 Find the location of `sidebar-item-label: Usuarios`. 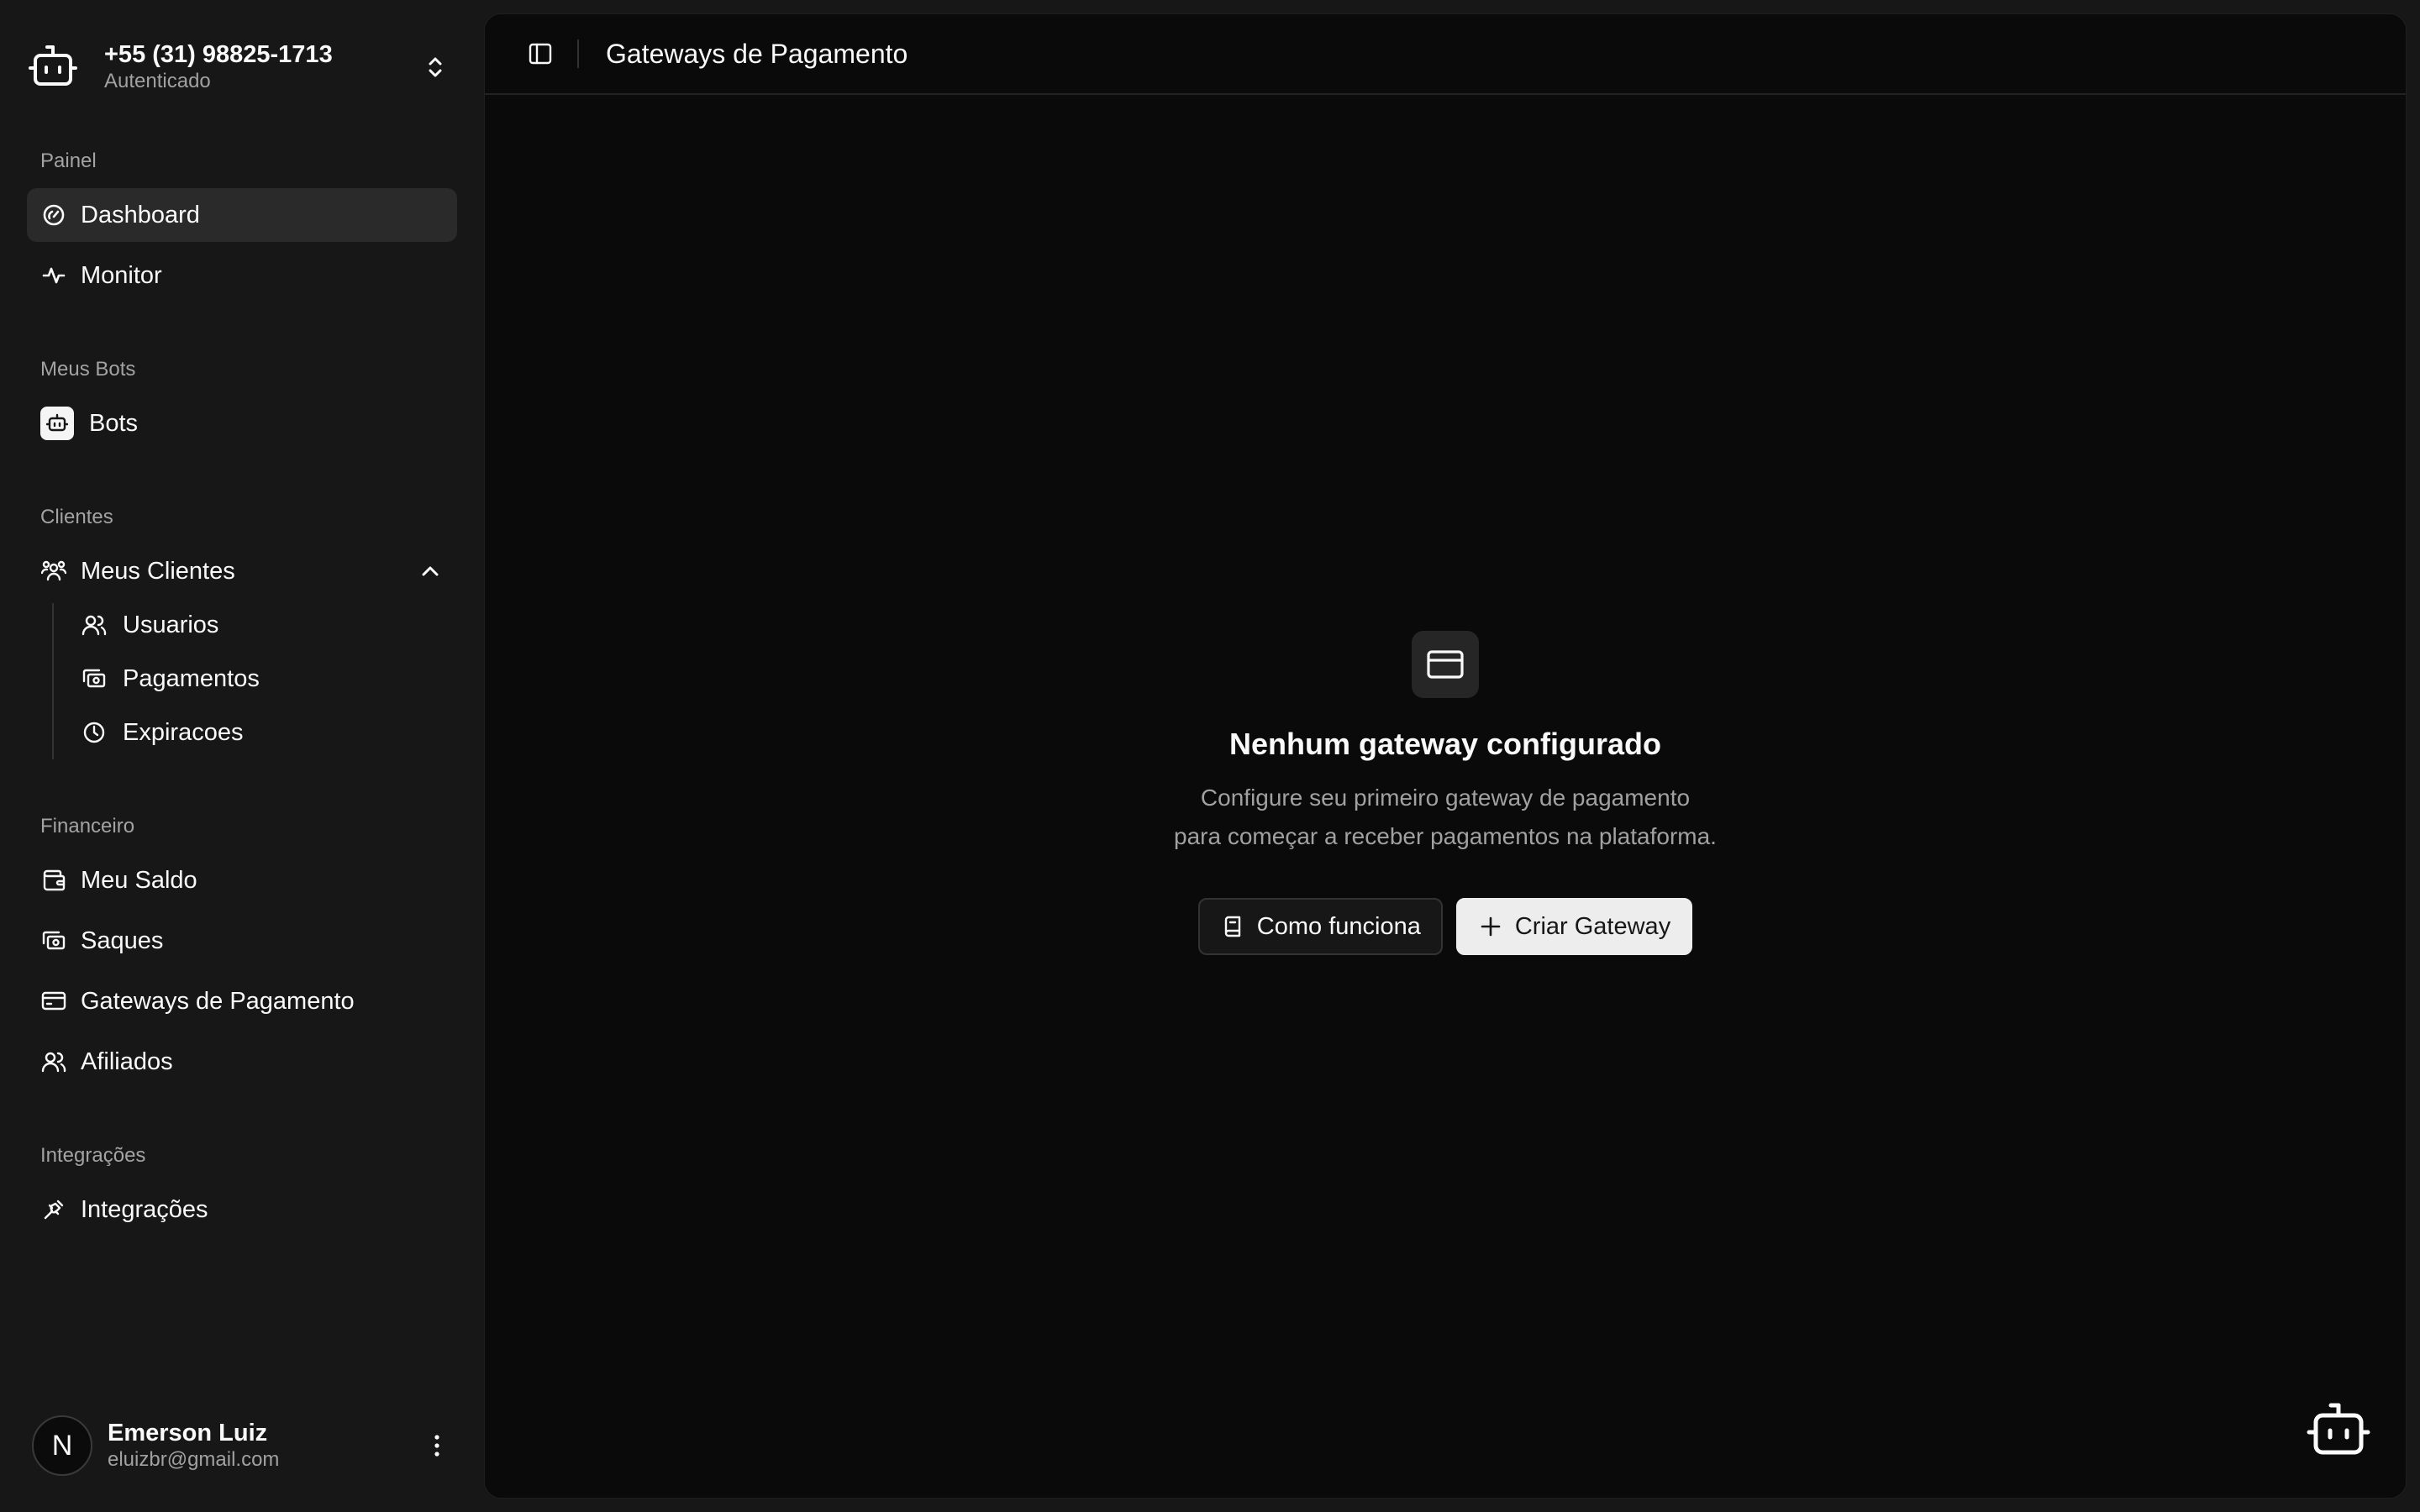

sidebar-item-label: Usuarios is located at coordinates (171, 624).